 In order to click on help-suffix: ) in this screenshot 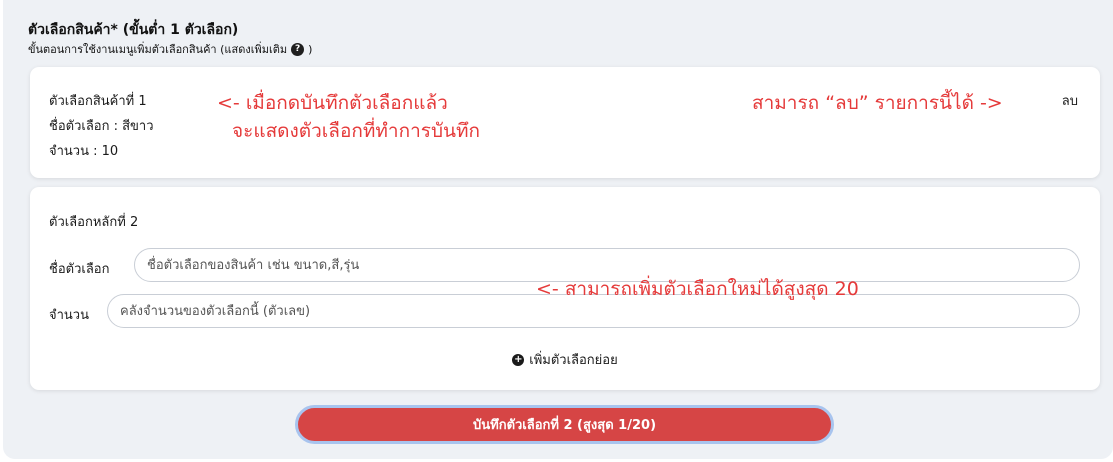, I will do `click(310, 49)`.